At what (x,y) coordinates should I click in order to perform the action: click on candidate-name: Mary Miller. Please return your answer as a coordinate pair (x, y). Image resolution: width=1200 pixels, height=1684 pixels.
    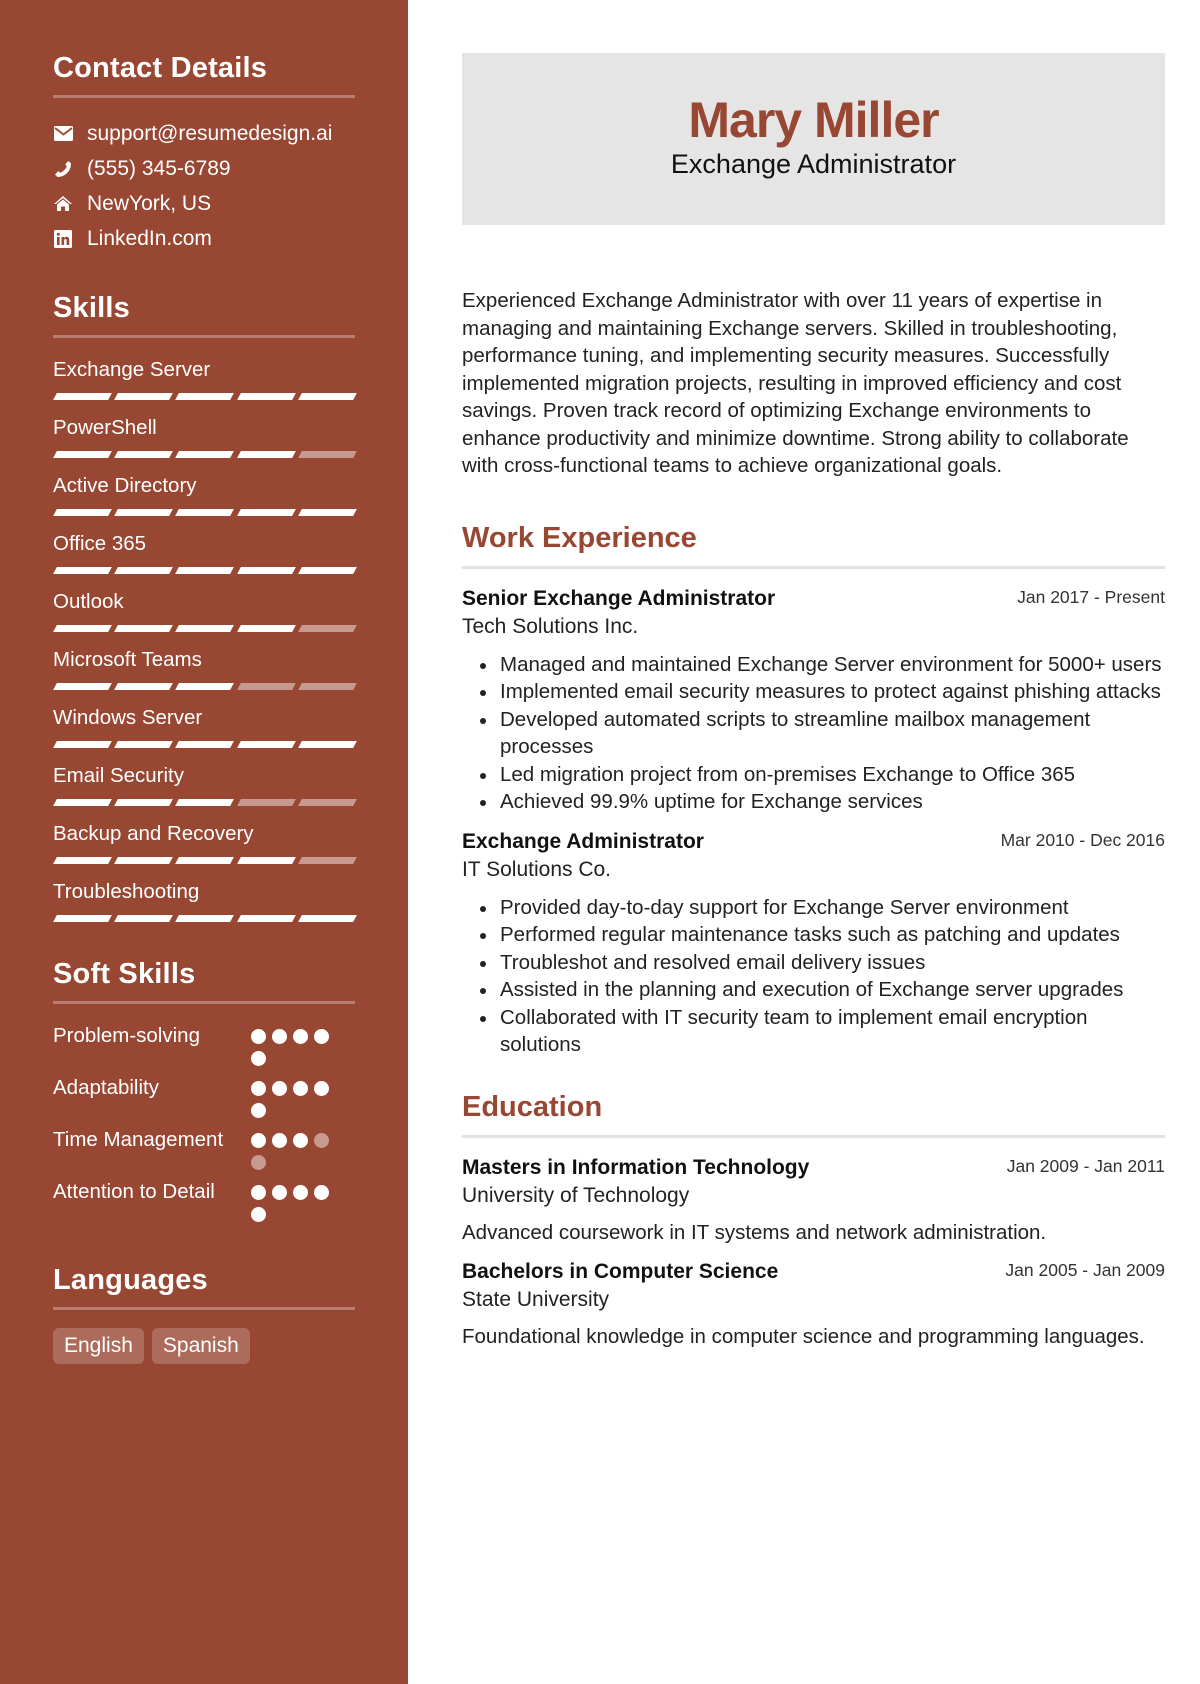
    Looking at the image, I should click on (813, 120).